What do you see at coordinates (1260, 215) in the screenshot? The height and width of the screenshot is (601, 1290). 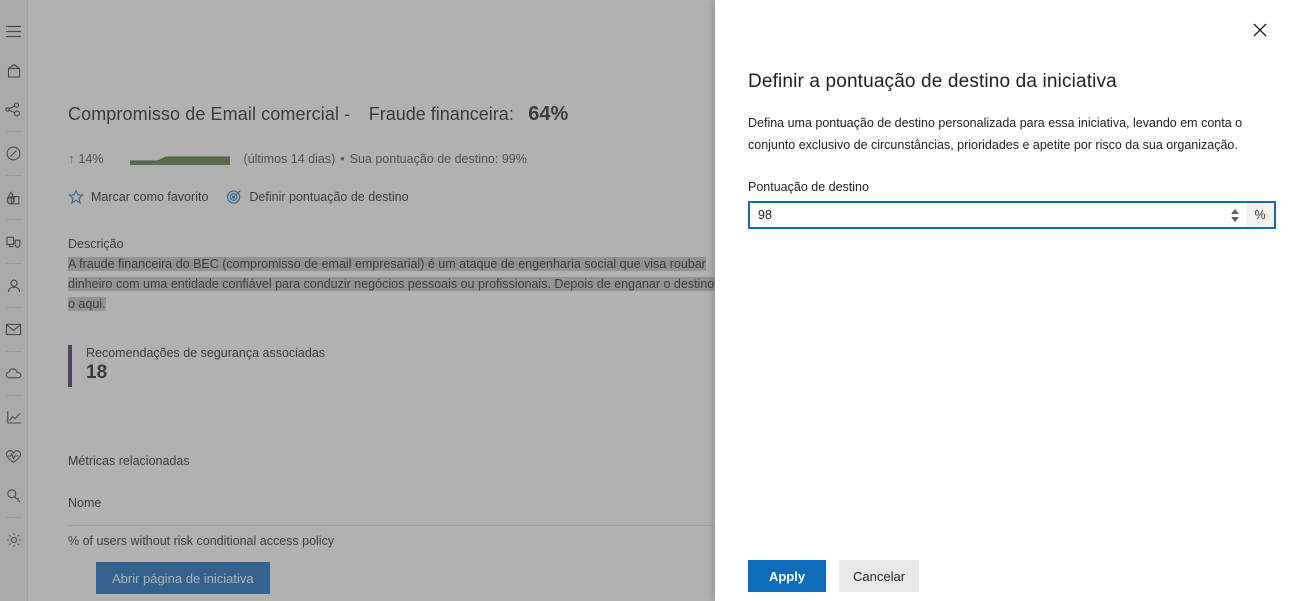 I see `percent-suffix: %` at bounding box center [1260, 215].